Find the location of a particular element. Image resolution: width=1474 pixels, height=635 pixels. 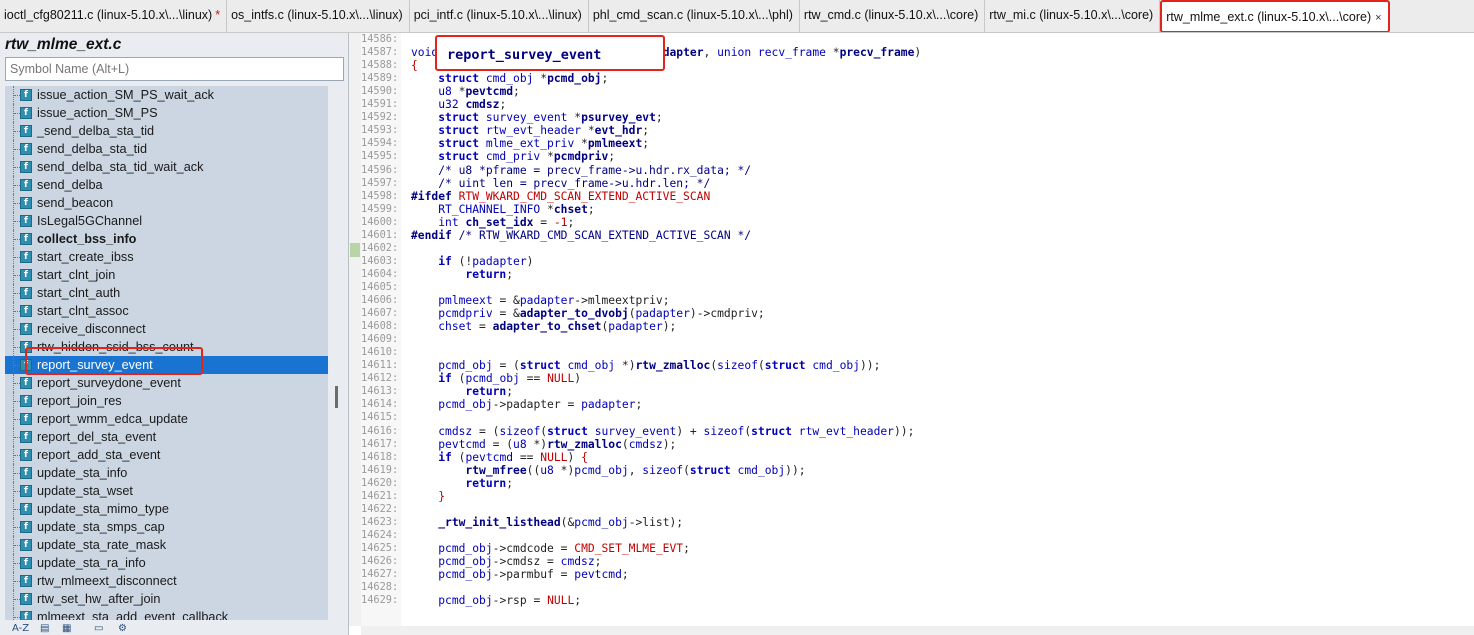

symbol-list-item: f send_delba is located at coordinates (166, 185).